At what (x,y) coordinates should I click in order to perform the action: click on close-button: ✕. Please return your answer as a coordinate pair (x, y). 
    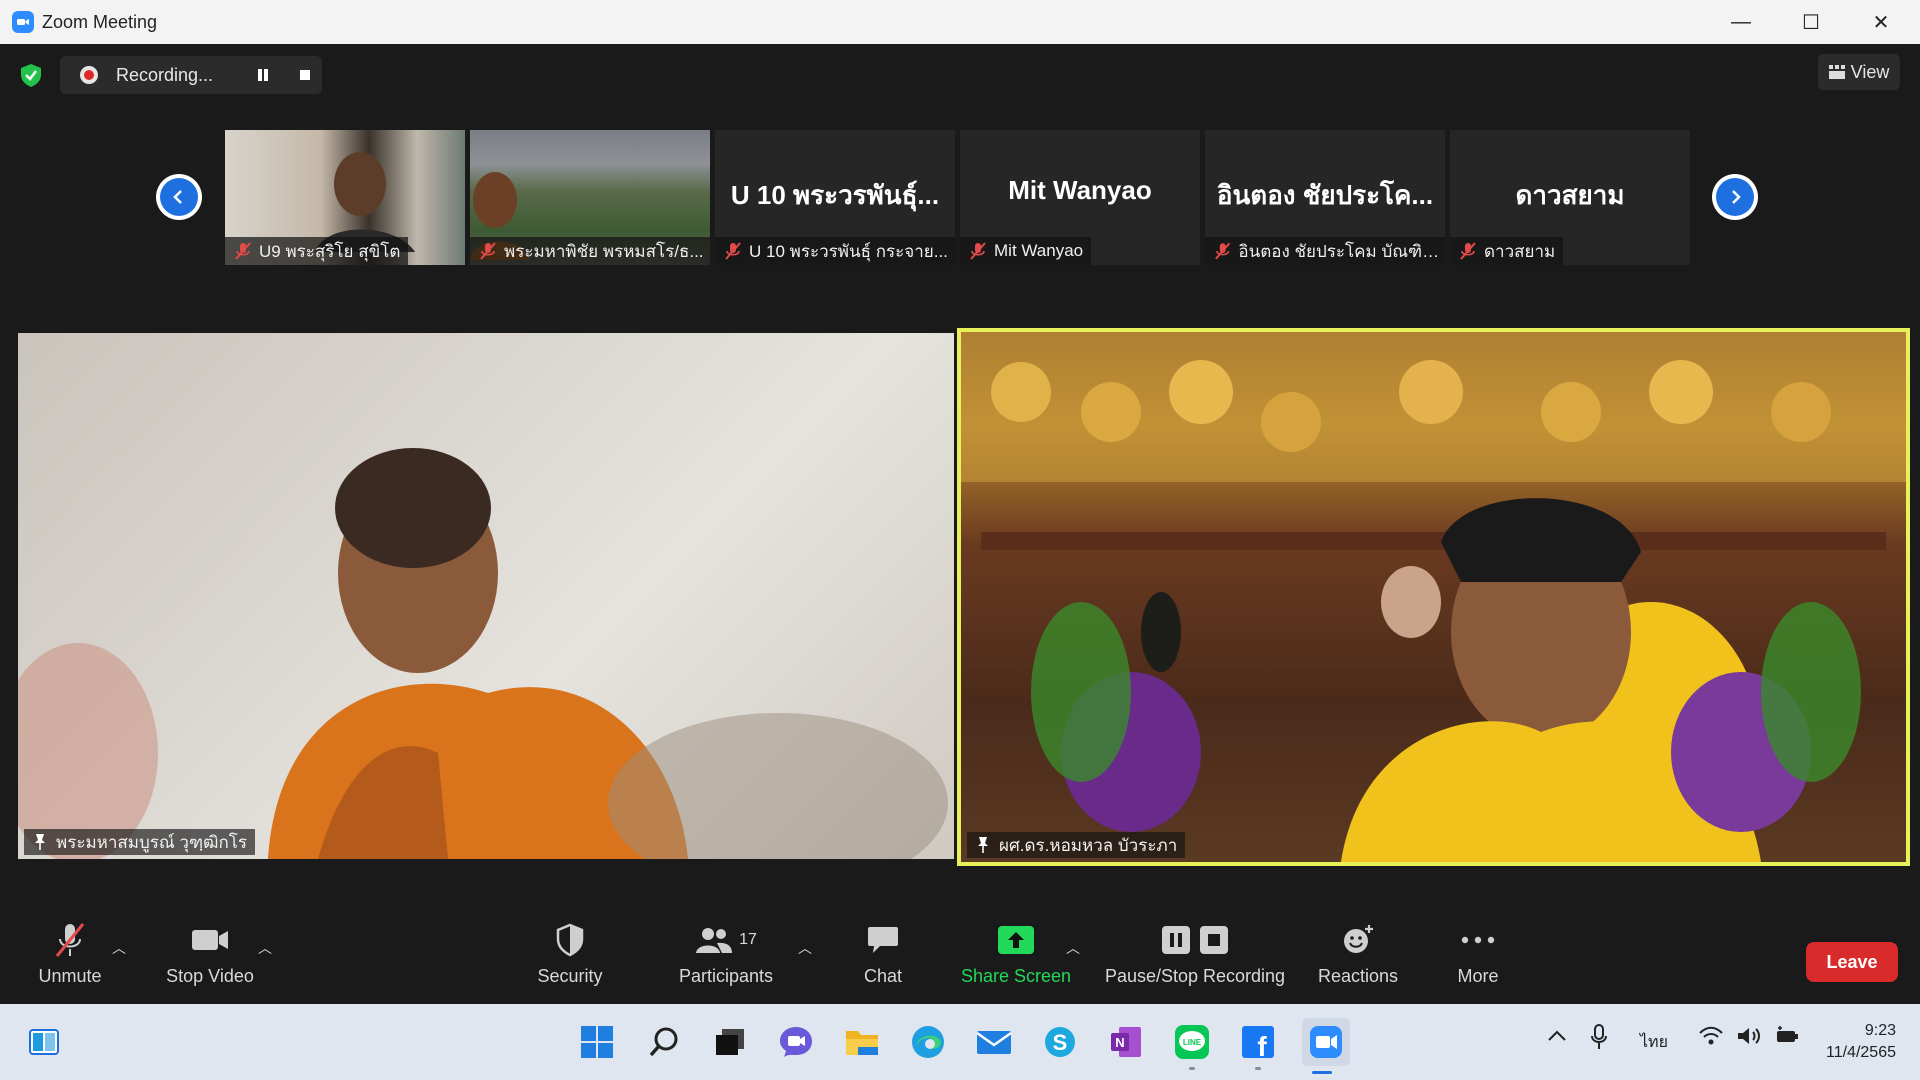
    Looking at the image, I should click on (1881, 22).